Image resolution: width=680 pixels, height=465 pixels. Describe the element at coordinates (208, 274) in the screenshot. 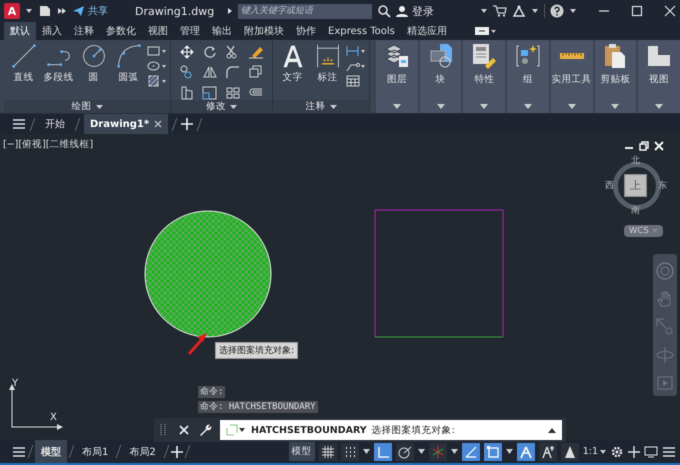

I see `hatched-circle` at that location.